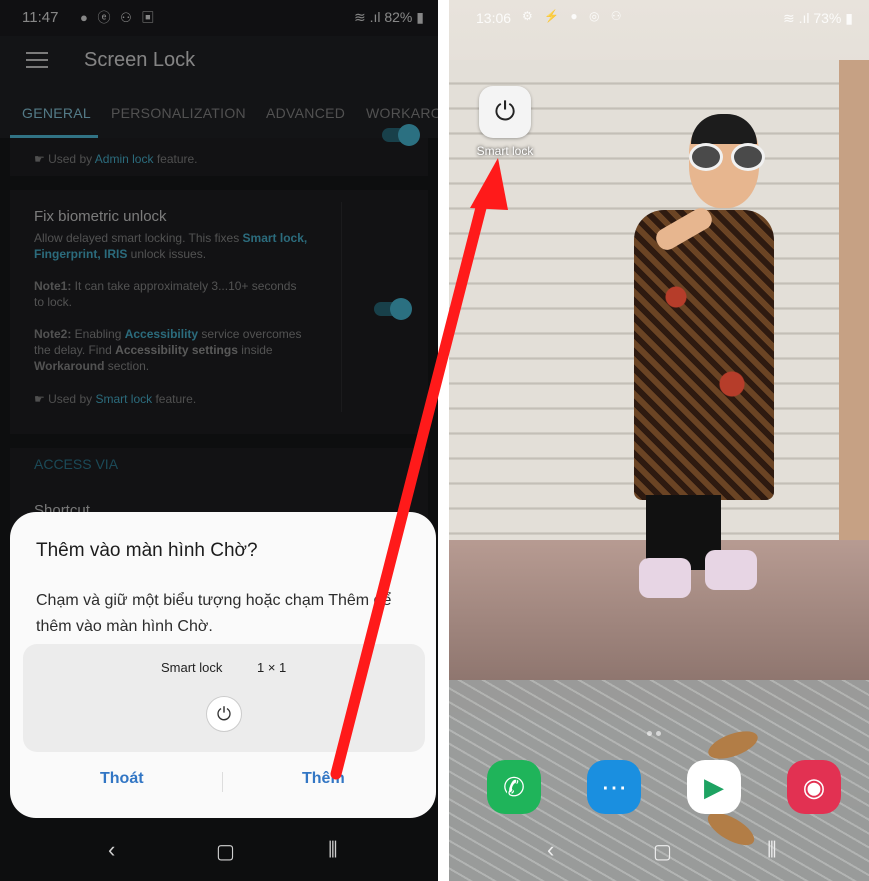 The image size is (869, 881). I want to click on cancel-button: Thoát, so click(122, 779).